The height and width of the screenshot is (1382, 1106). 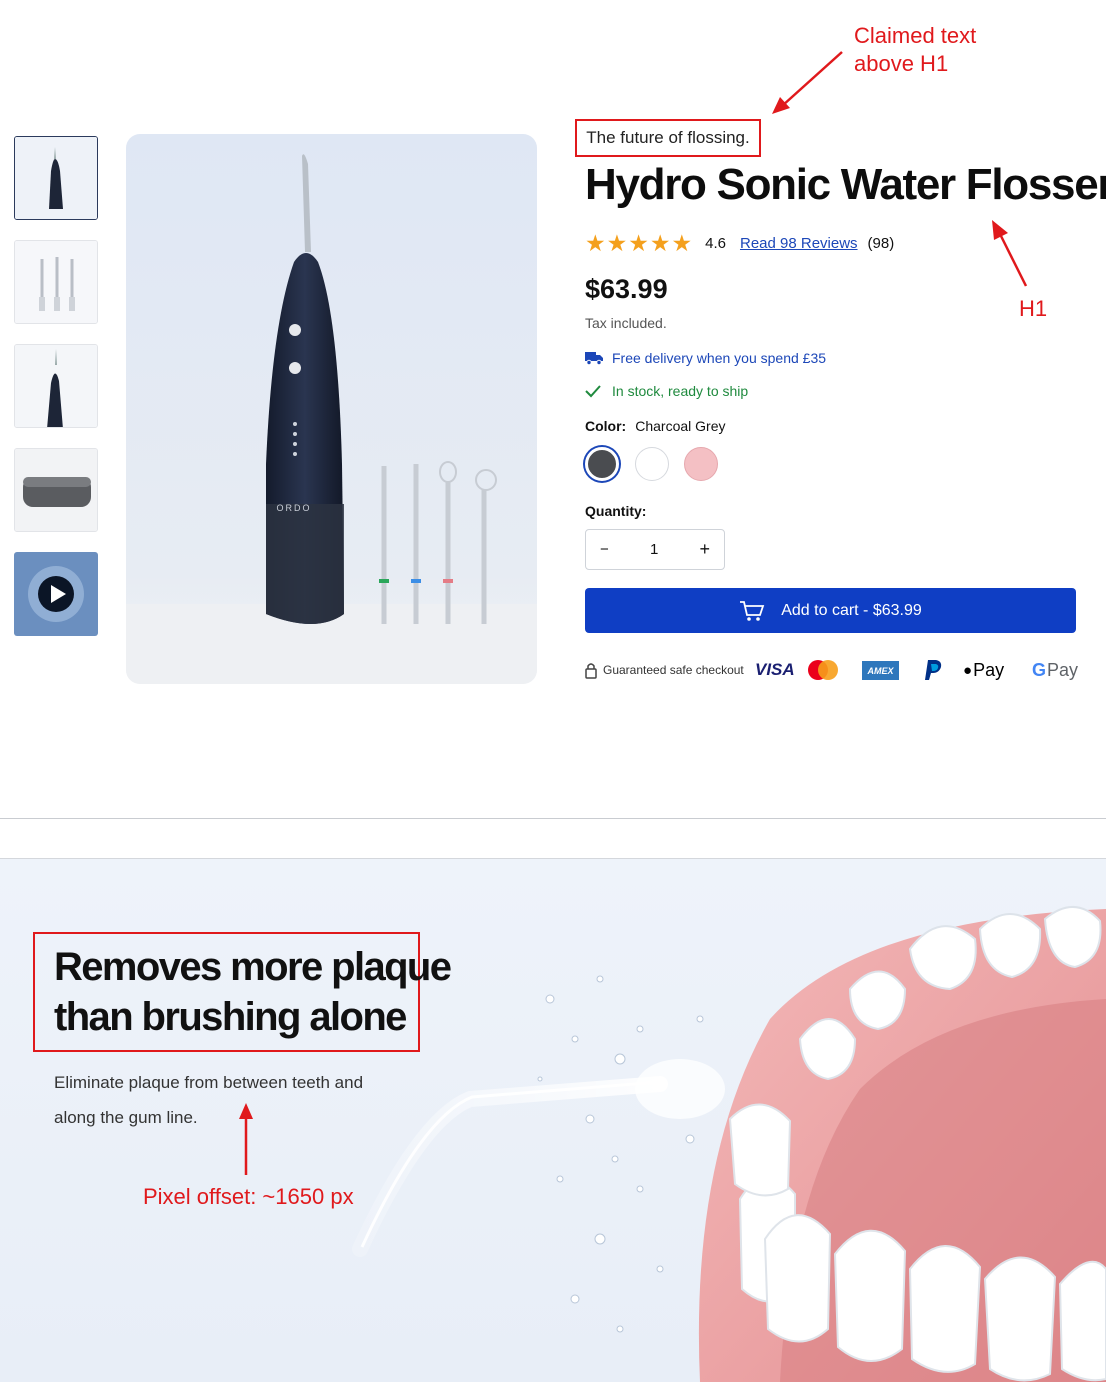 What do you see at coordinates (209, 1082) in the screenshot?
I see `benefit-body-line-1: Eliminate plaque from between teeth and` at bounding box center [209, 1082].